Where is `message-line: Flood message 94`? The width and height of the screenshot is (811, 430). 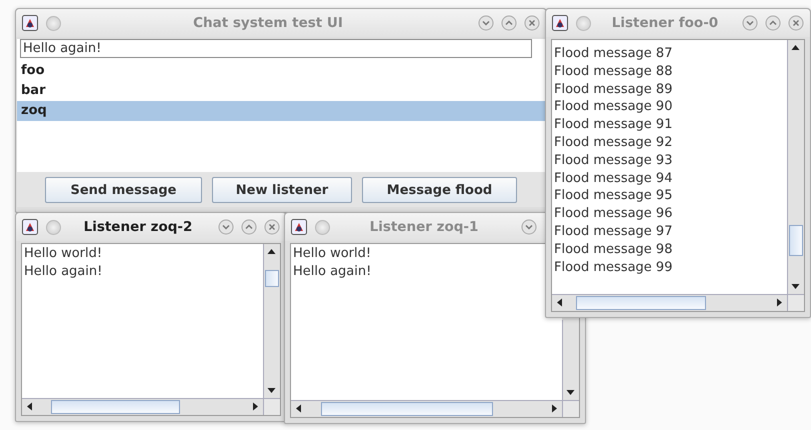 message-line: Flood message 94 is located at coordinates (614, 179).